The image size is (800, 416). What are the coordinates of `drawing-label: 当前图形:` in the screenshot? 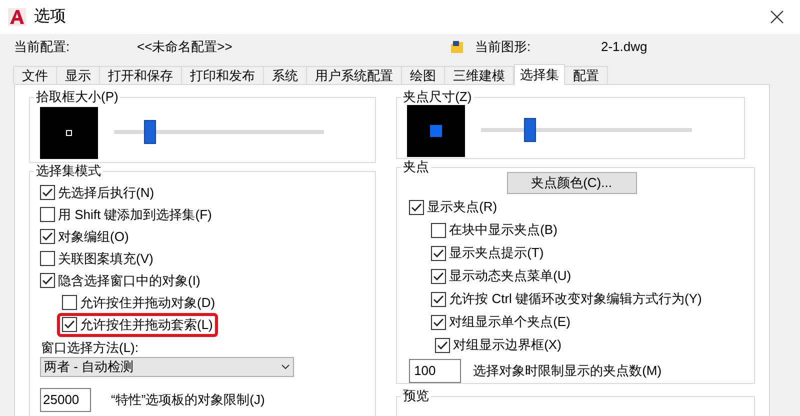 It's located at (503, 47).